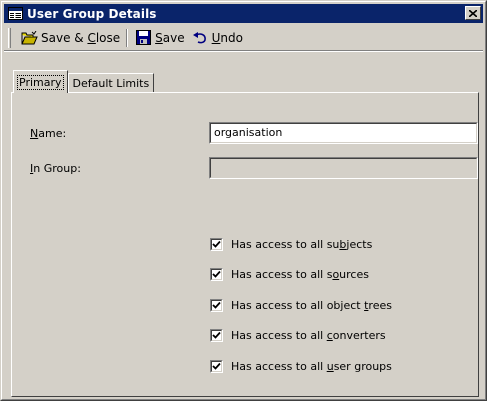 Image resolution: width=487 pixels, height=401 pixels. I want to click on checkbox-object-trees-label: Has access to all object trees, so click(311, 305).